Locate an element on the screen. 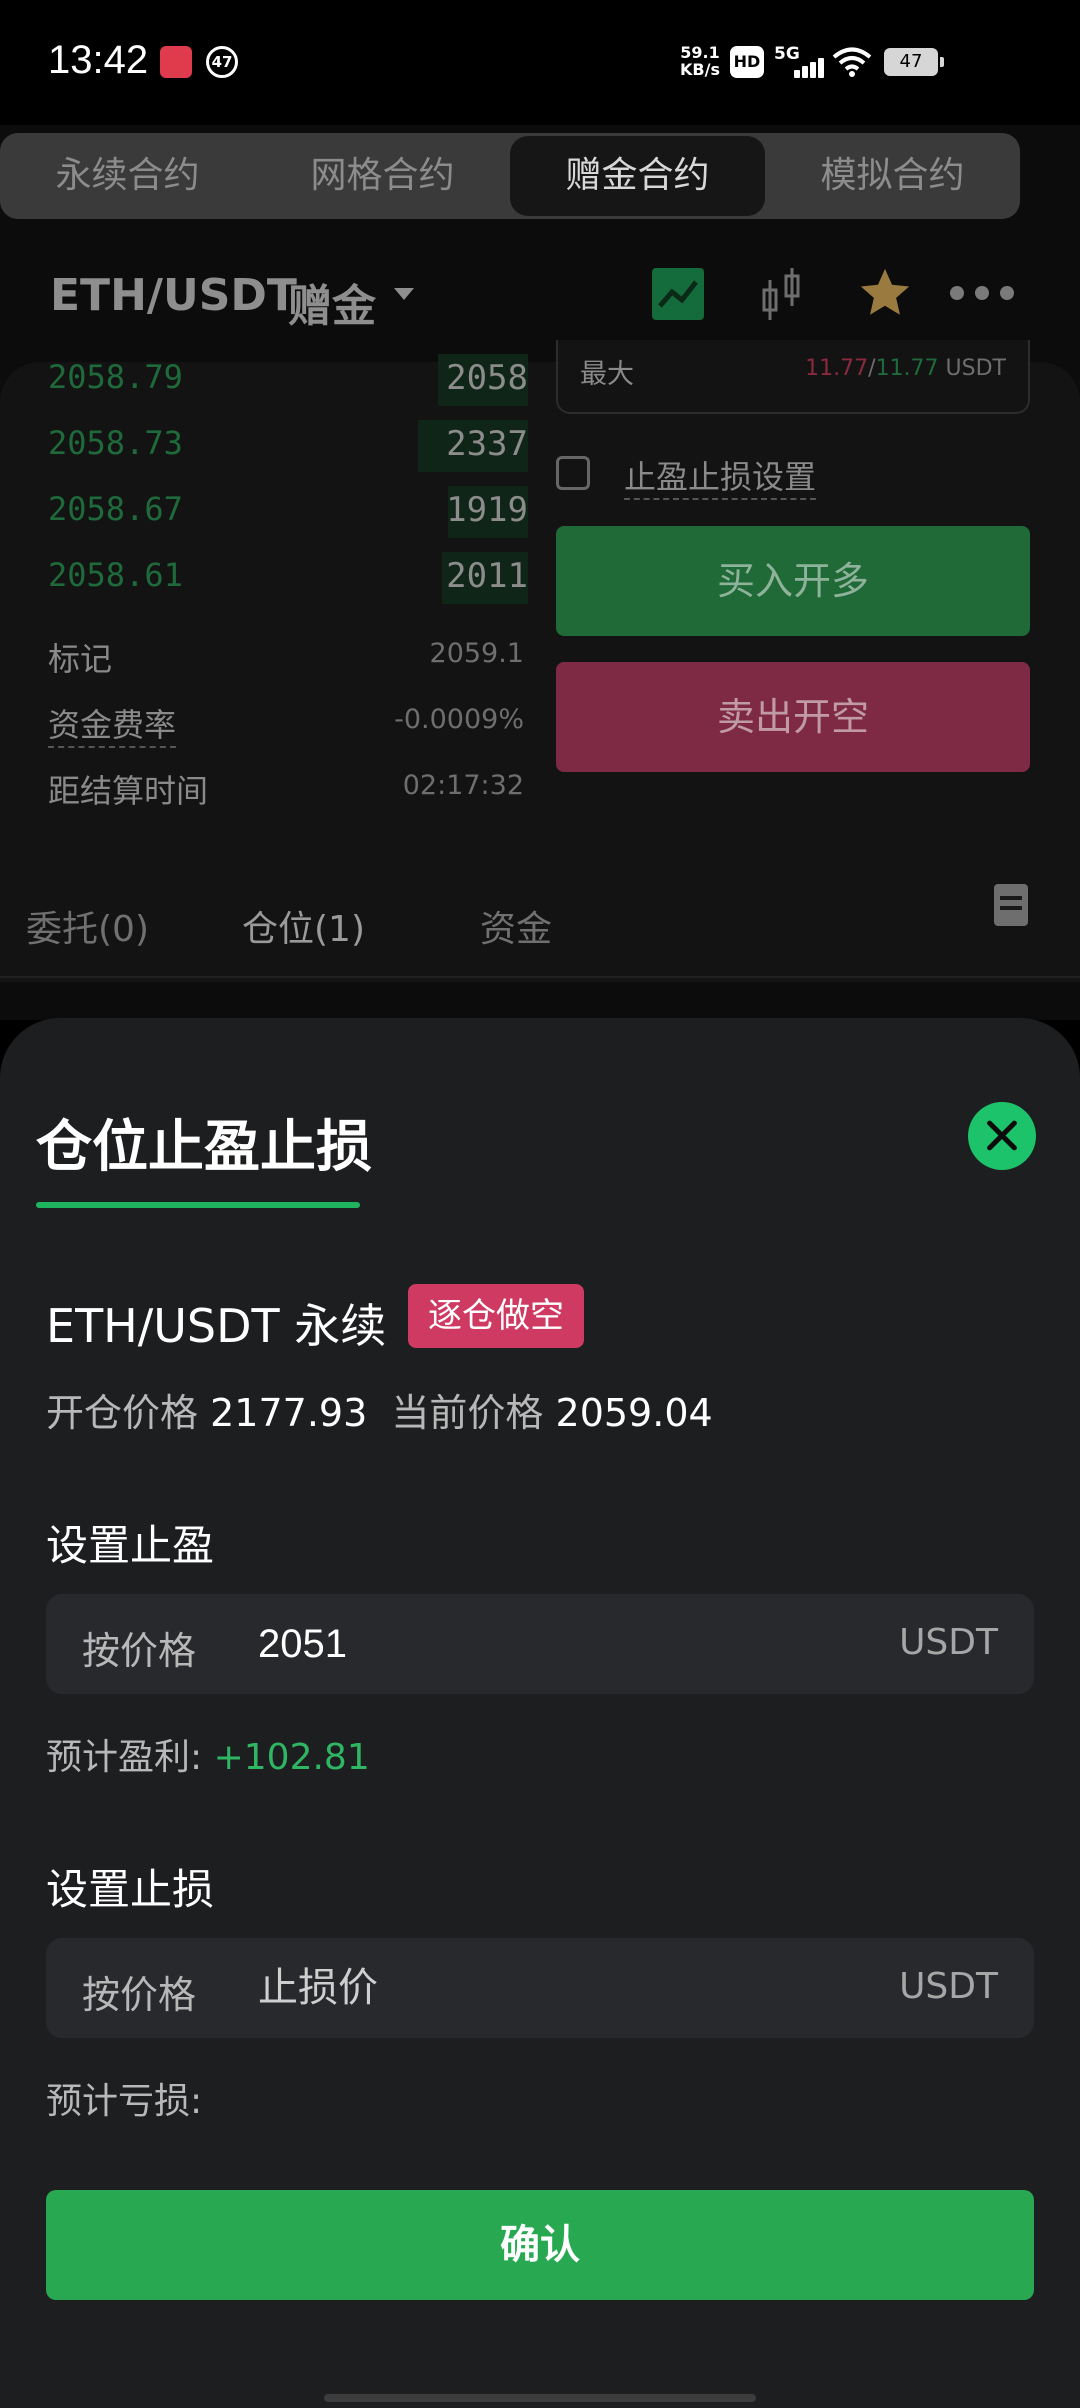 This screenshot has height=2408, width=1080. tpsl-settings-label: 止盈止损设置 is located at coordinates (720, 476).